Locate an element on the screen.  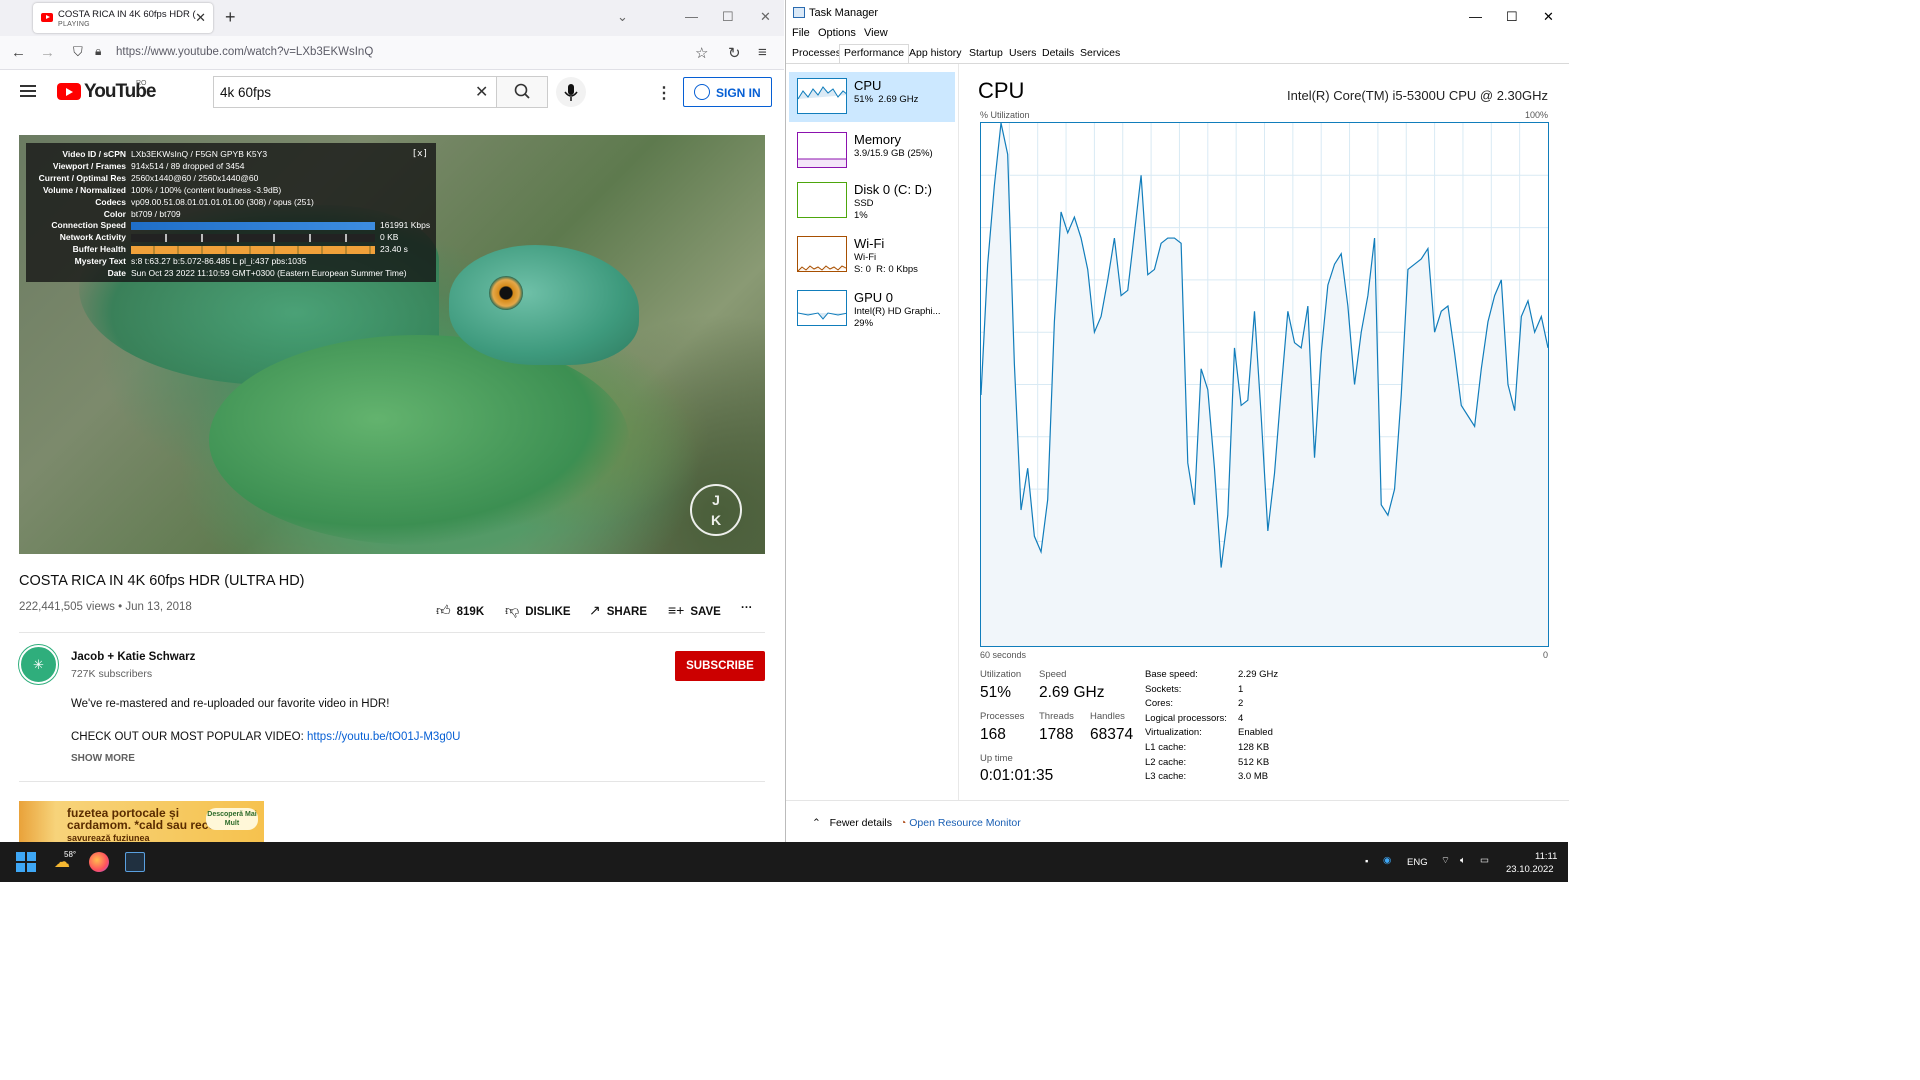
list-tabs-icon: ⌄ is located at coordinates (622, 17).